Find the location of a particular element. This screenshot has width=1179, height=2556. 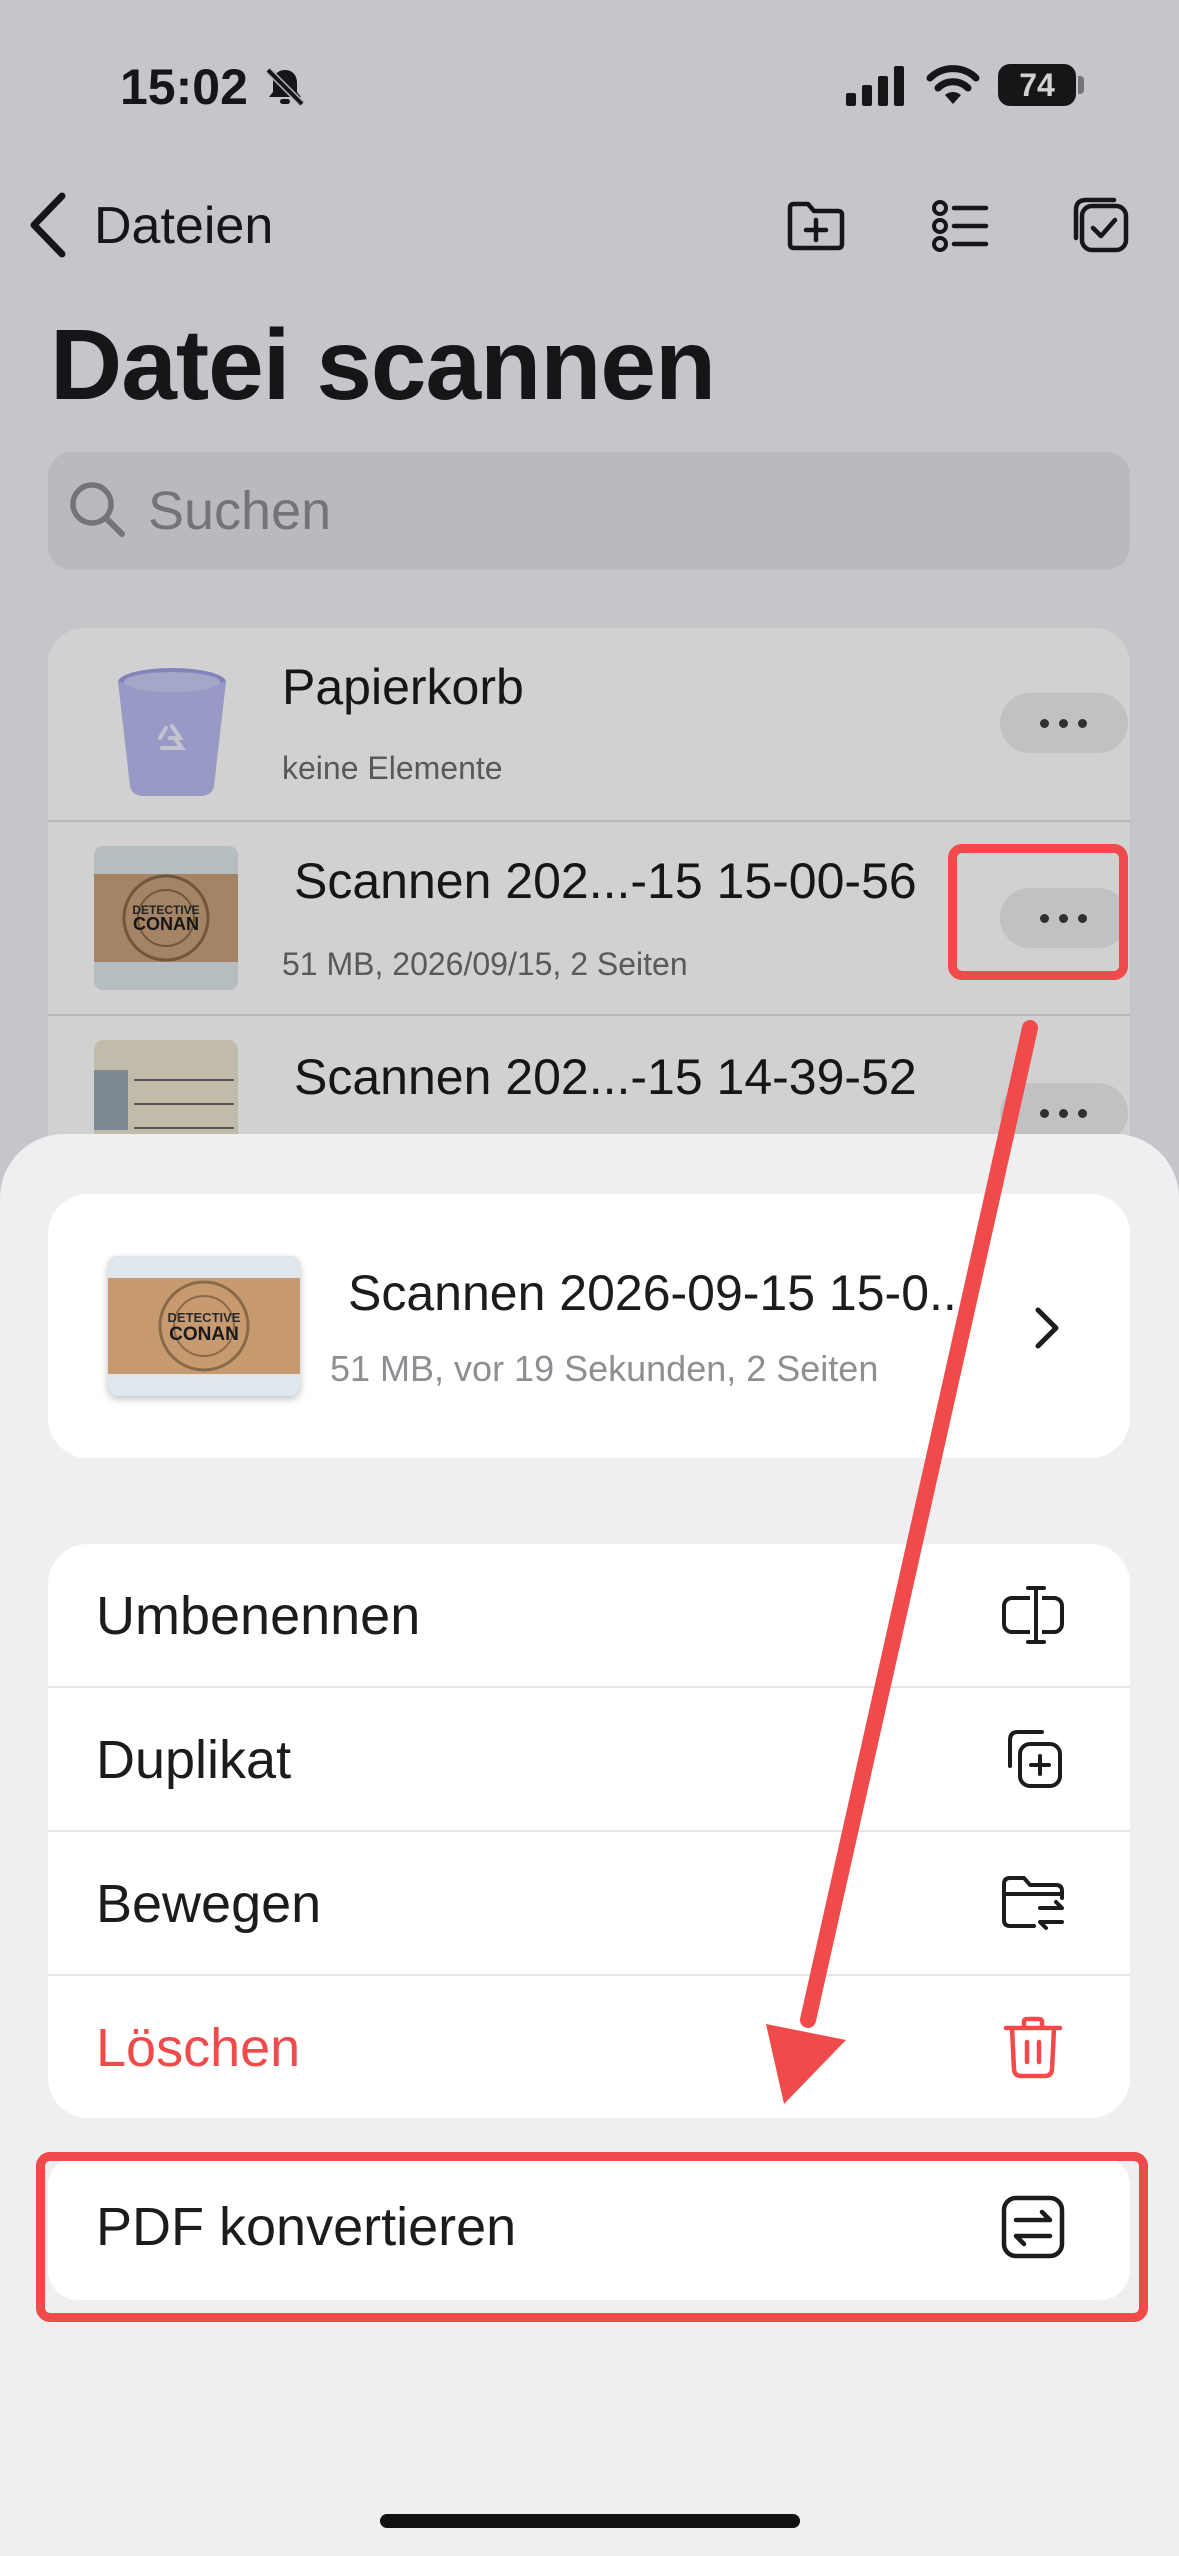

bell-muted-icon is located at coordinates (285, 87).